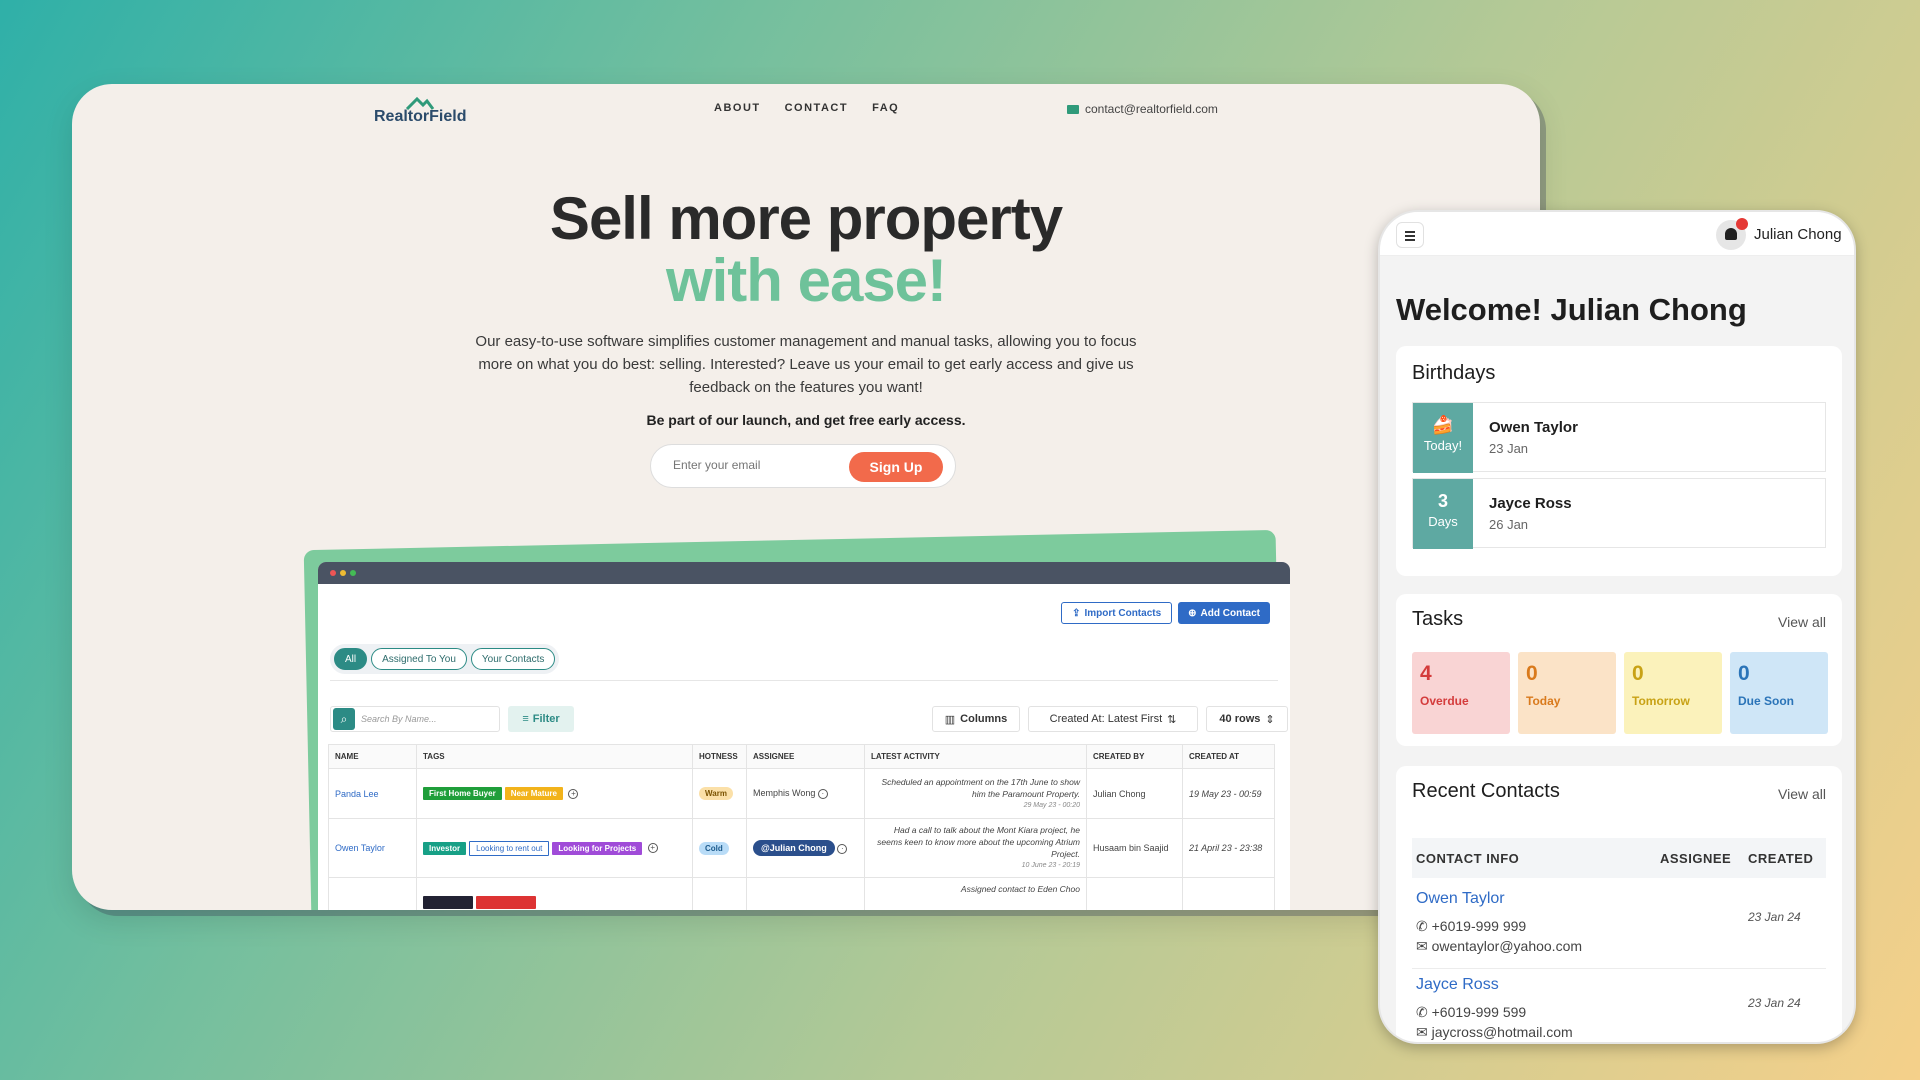 The height and width of the screenshot is (1080, 1920). Describe the element at coordinates (1424, 926) in the screenshot. I see `phone-icon: ✆` at that location.